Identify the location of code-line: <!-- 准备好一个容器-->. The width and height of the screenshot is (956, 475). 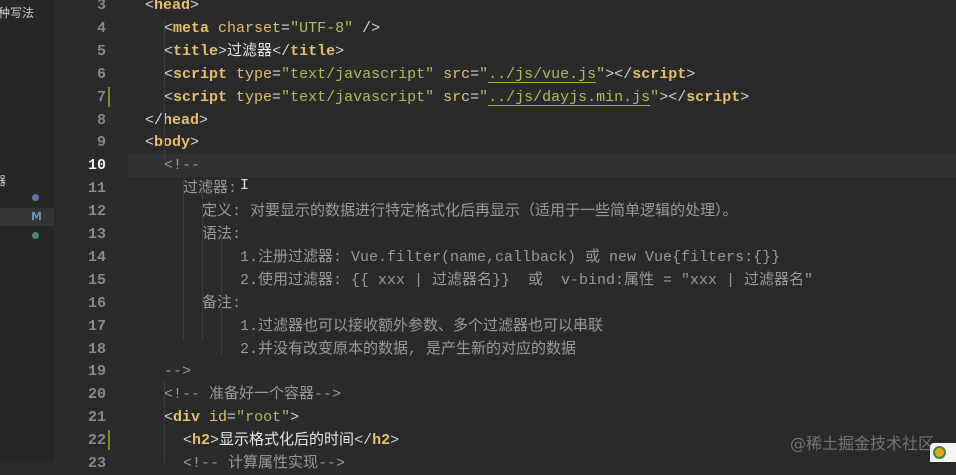
(542, 394).